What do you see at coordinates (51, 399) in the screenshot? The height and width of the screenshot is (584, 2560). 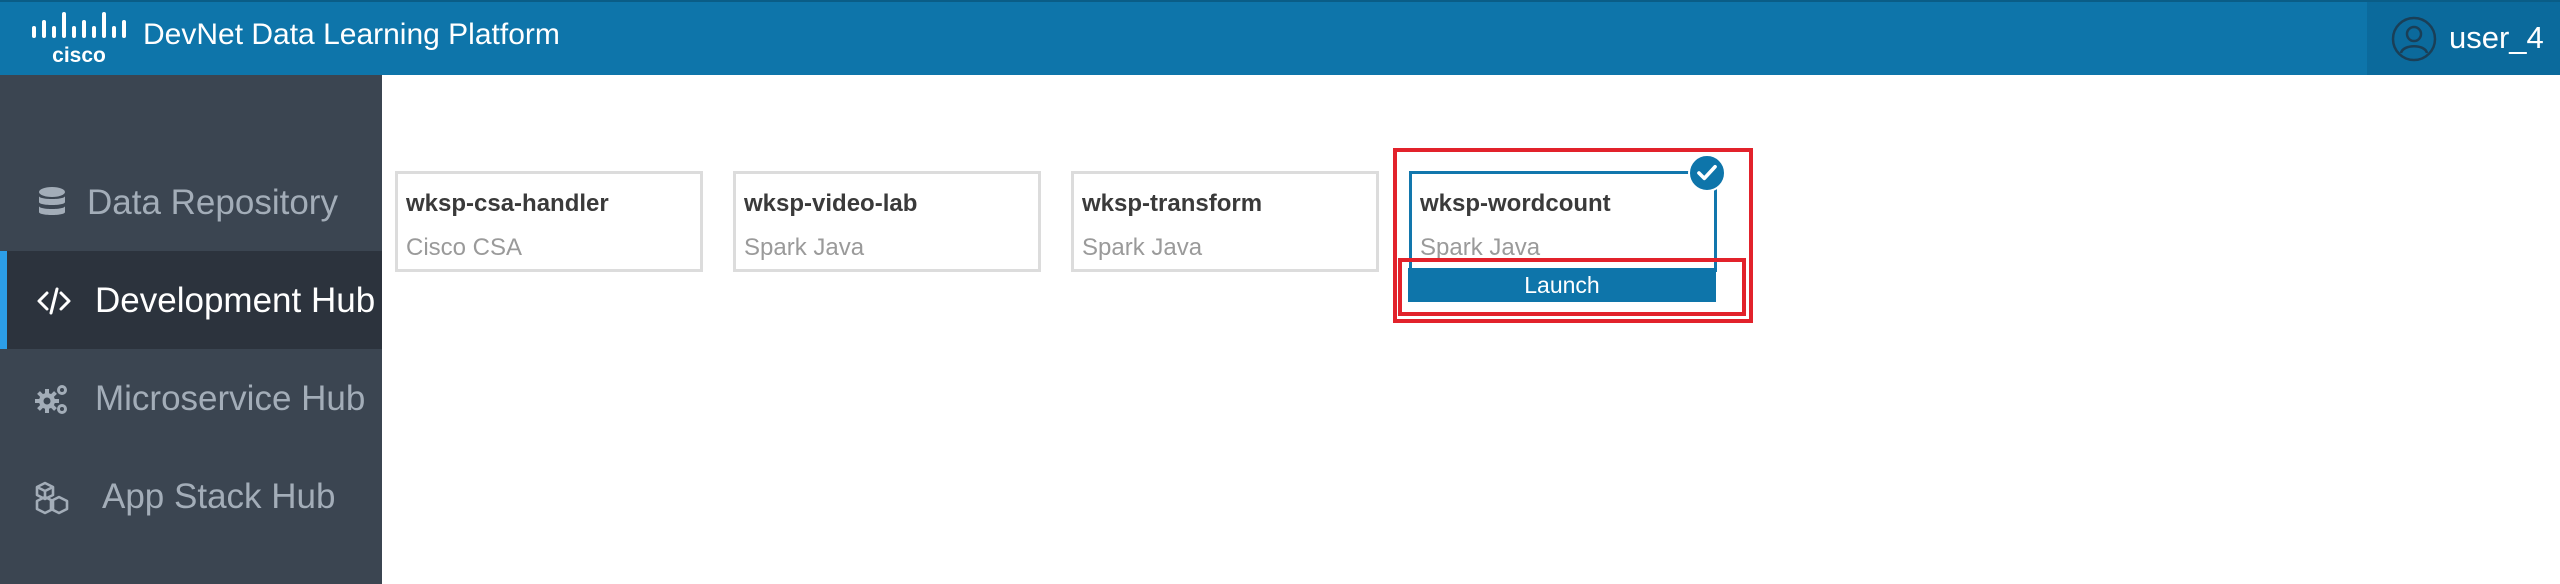 I see `gears-icon` at bounding box center [51, 399].